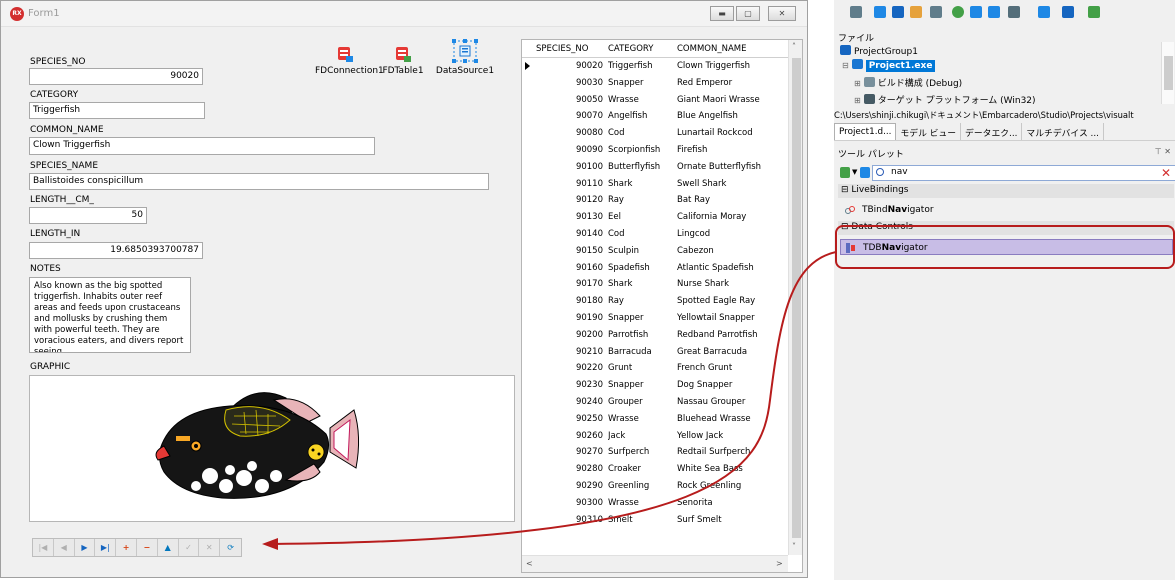 This screenshot has height=580, width=1175. Describe the element at coordinates (569, 116) in the screenshot. I see `cell-species-no: 90070` at that location.